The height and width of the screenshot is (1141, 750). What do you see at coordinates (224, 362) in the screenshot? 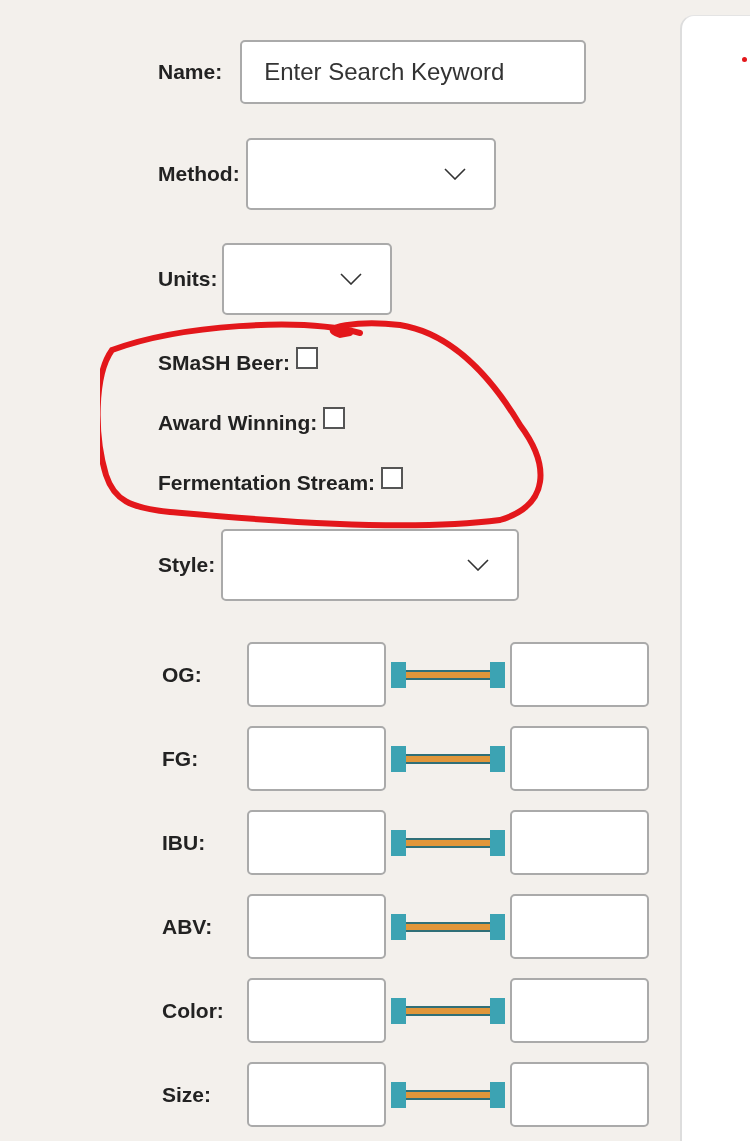
I see `checkbox-label: SMaSH Beer:` at bounding box center [224, 362].